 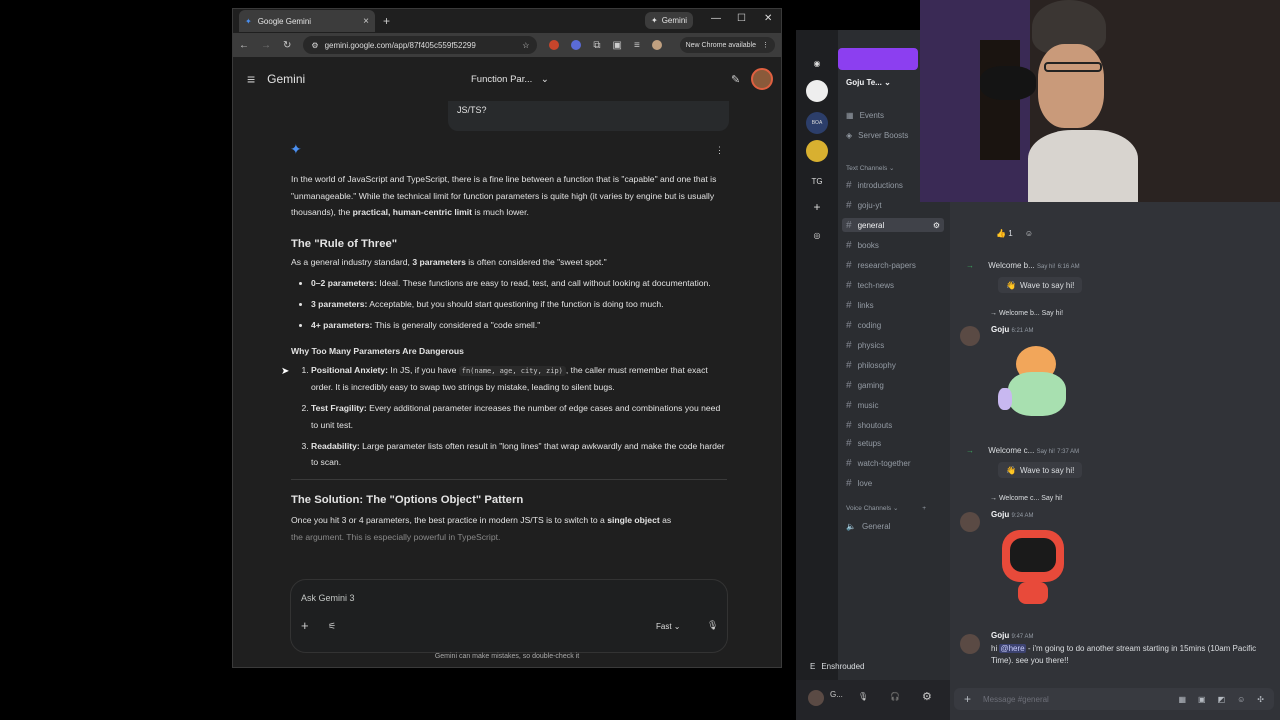 I want to click on add-server-icon: +, so click(x=817, y=207).